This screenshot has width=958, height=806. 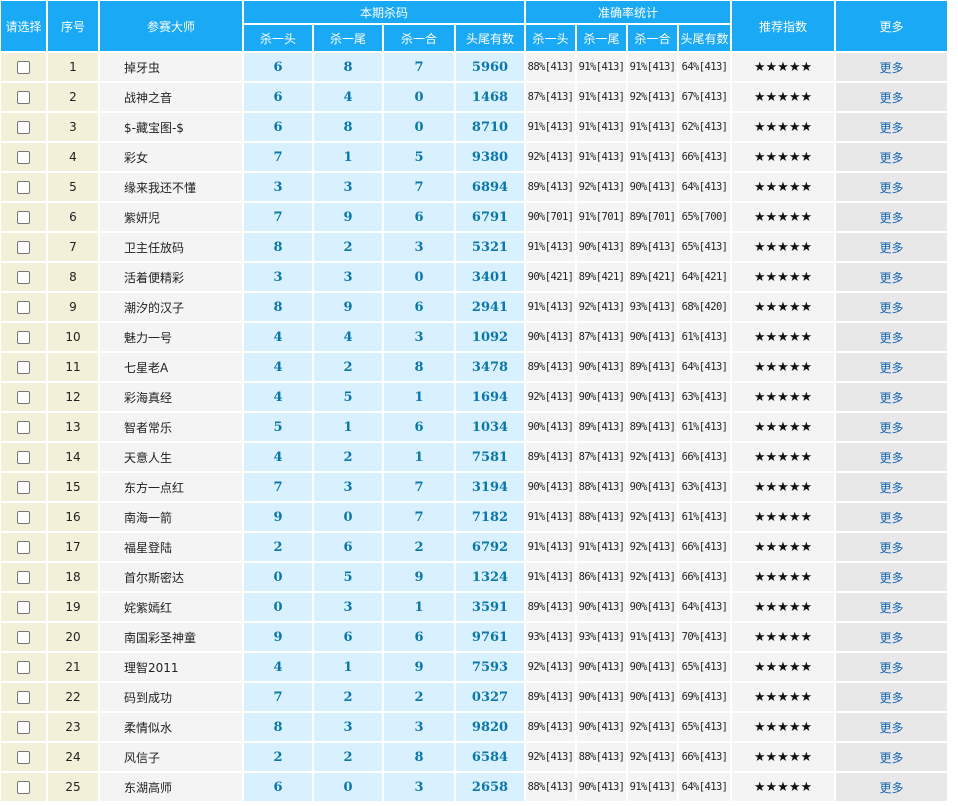 I want to click on acc-sum-value: 89%[421], so click(x=652, y=277).